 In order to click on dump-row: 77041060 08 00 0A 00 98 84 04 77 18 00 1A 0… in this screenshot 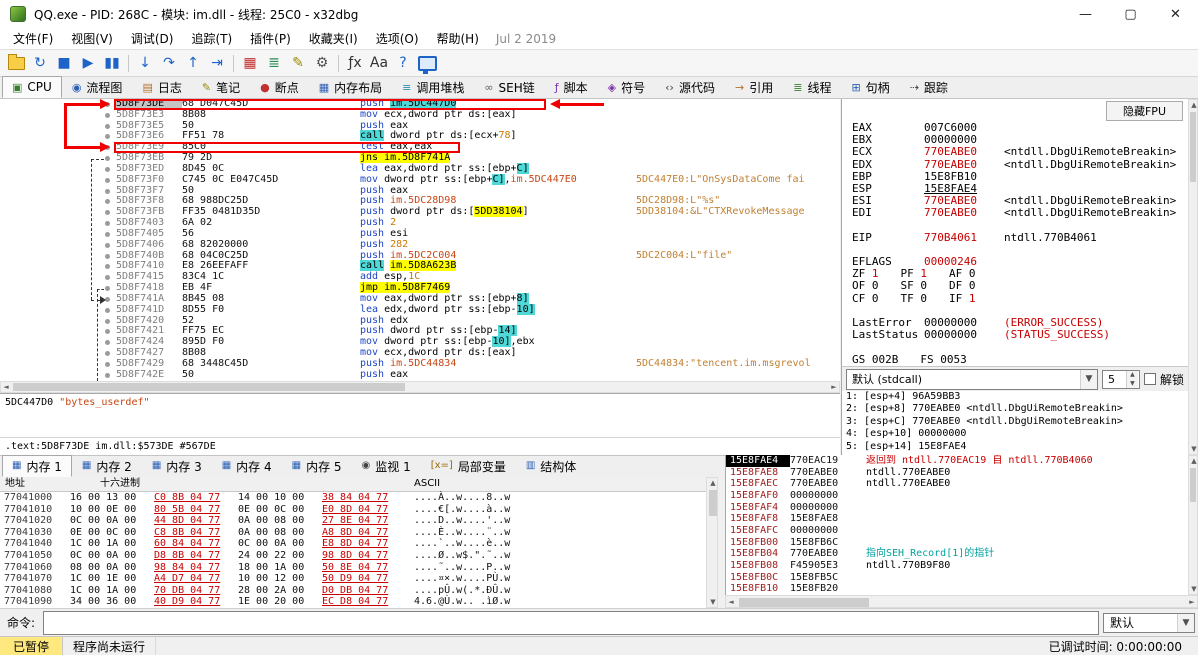, I will do `click(353, 568)`.